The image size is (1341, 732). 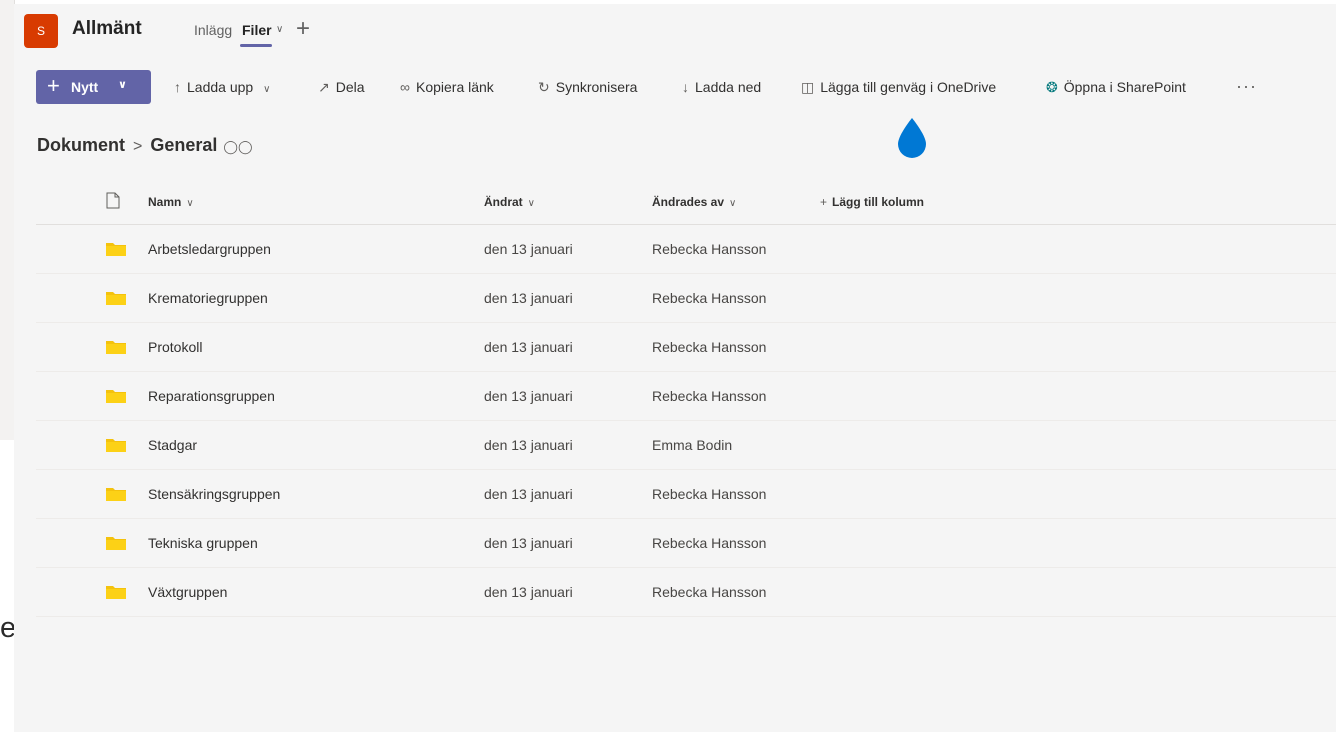 What do you see at coordinates (209, 249) in the screenshot?
I see `row-name: Arbetsledargruppen` at bounding box center [209, 249].